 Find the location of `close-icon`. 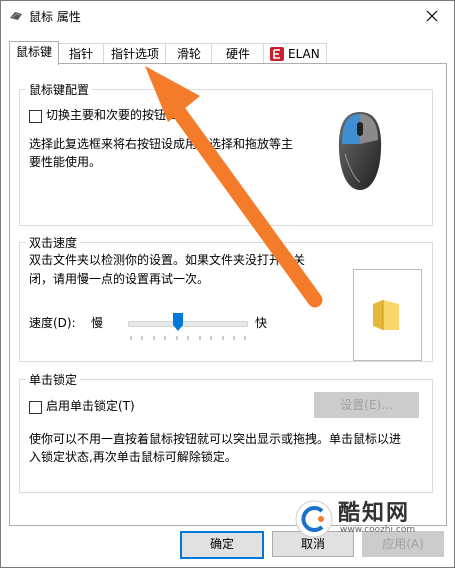

close-icon is located at coordinates (432, 16).